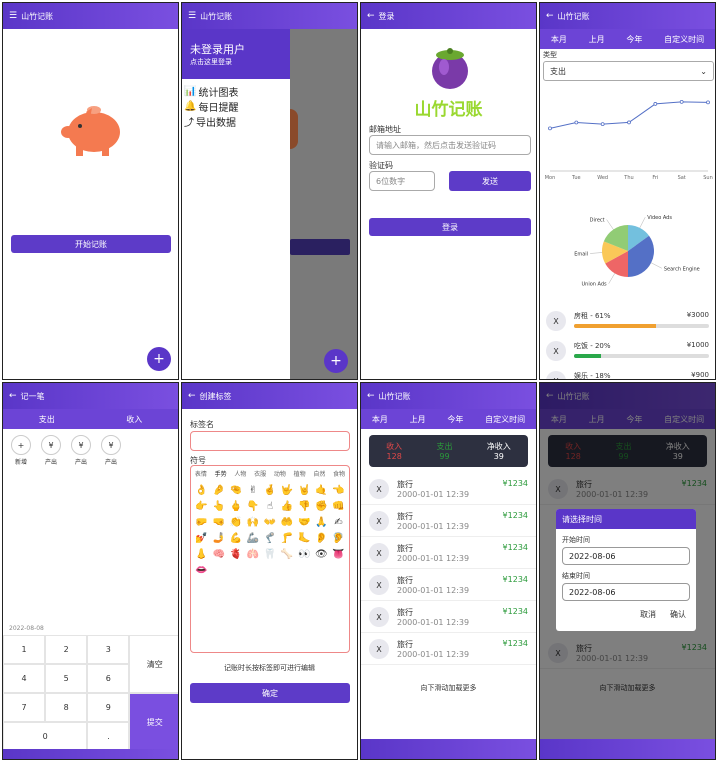 This screenshot has height=762, width=716. I want to click on drawer-user: 未登录用户 点击这里登录, so click(236, 54).